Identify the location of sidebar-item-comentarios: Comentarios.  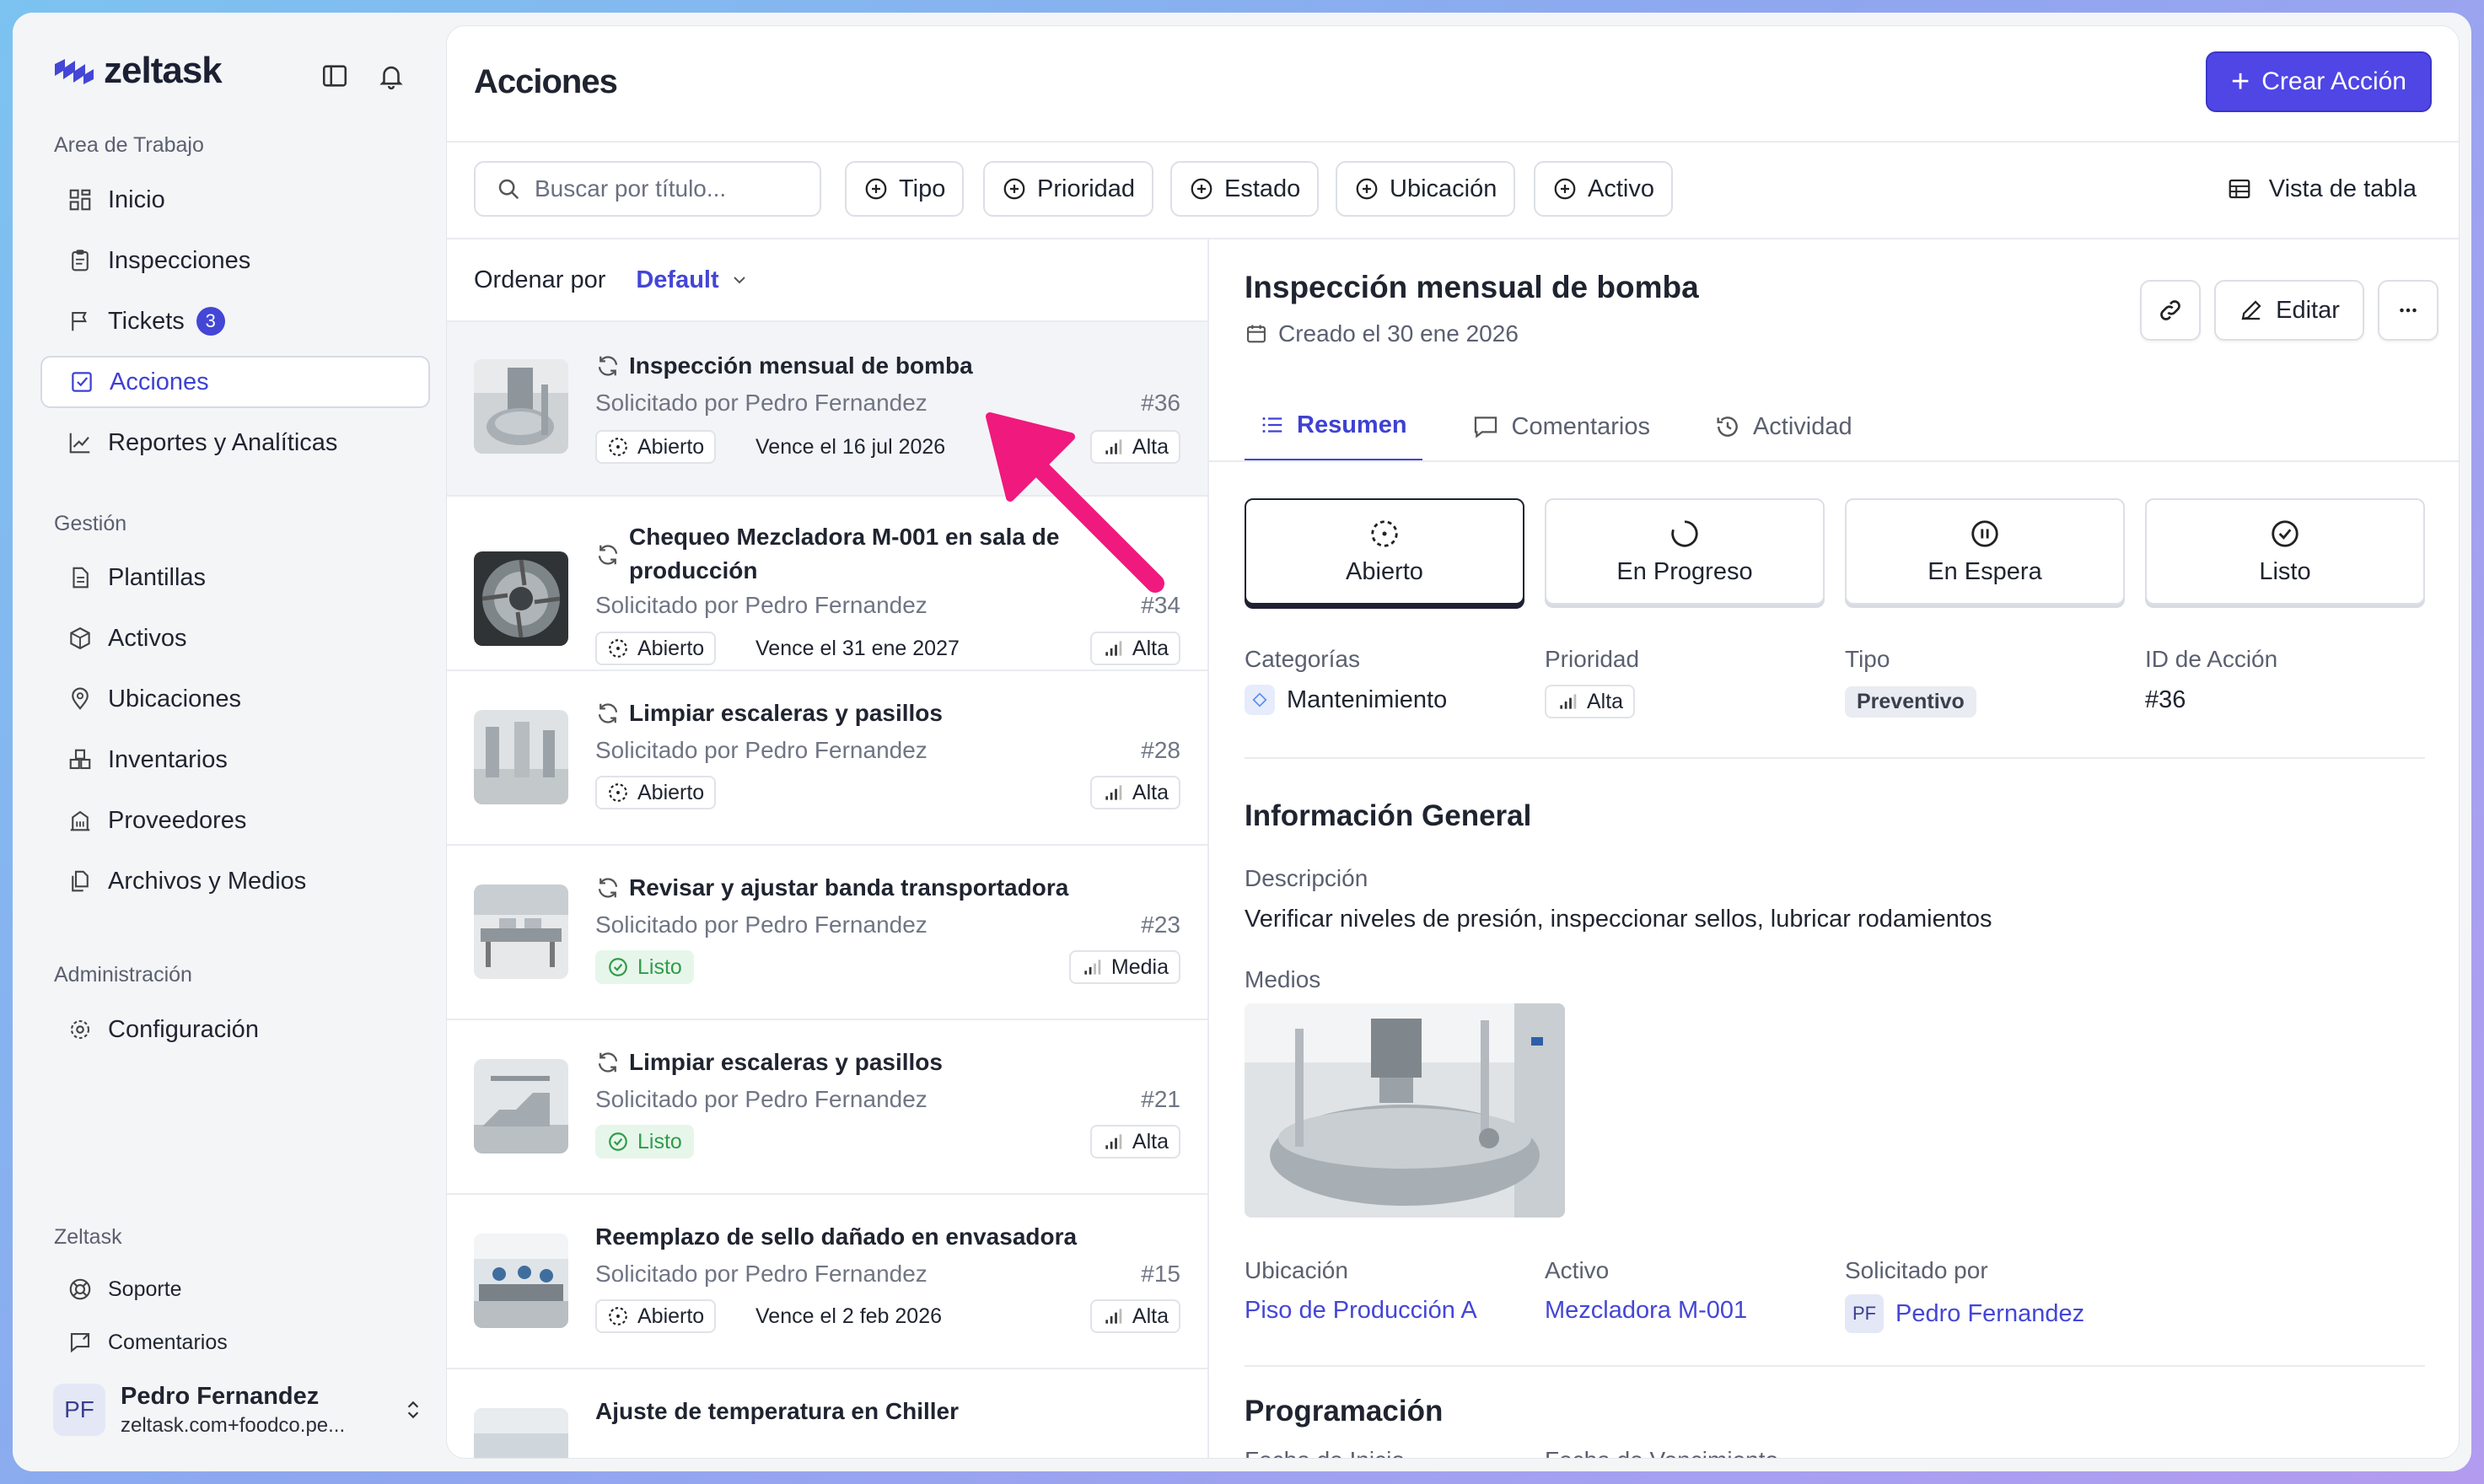
(235, 1342).